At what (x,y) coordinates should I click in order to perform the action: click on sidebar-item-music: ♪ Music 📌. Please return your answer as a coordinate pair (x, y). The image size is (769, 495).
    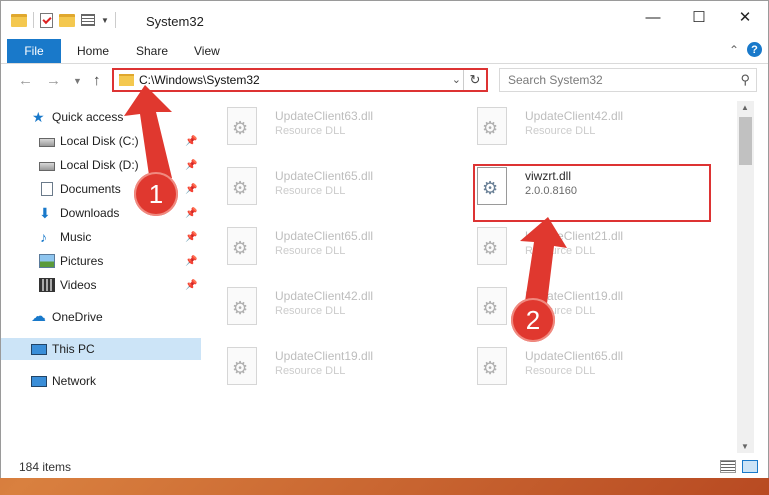
    Looking at the image, I should click on (101, 237).